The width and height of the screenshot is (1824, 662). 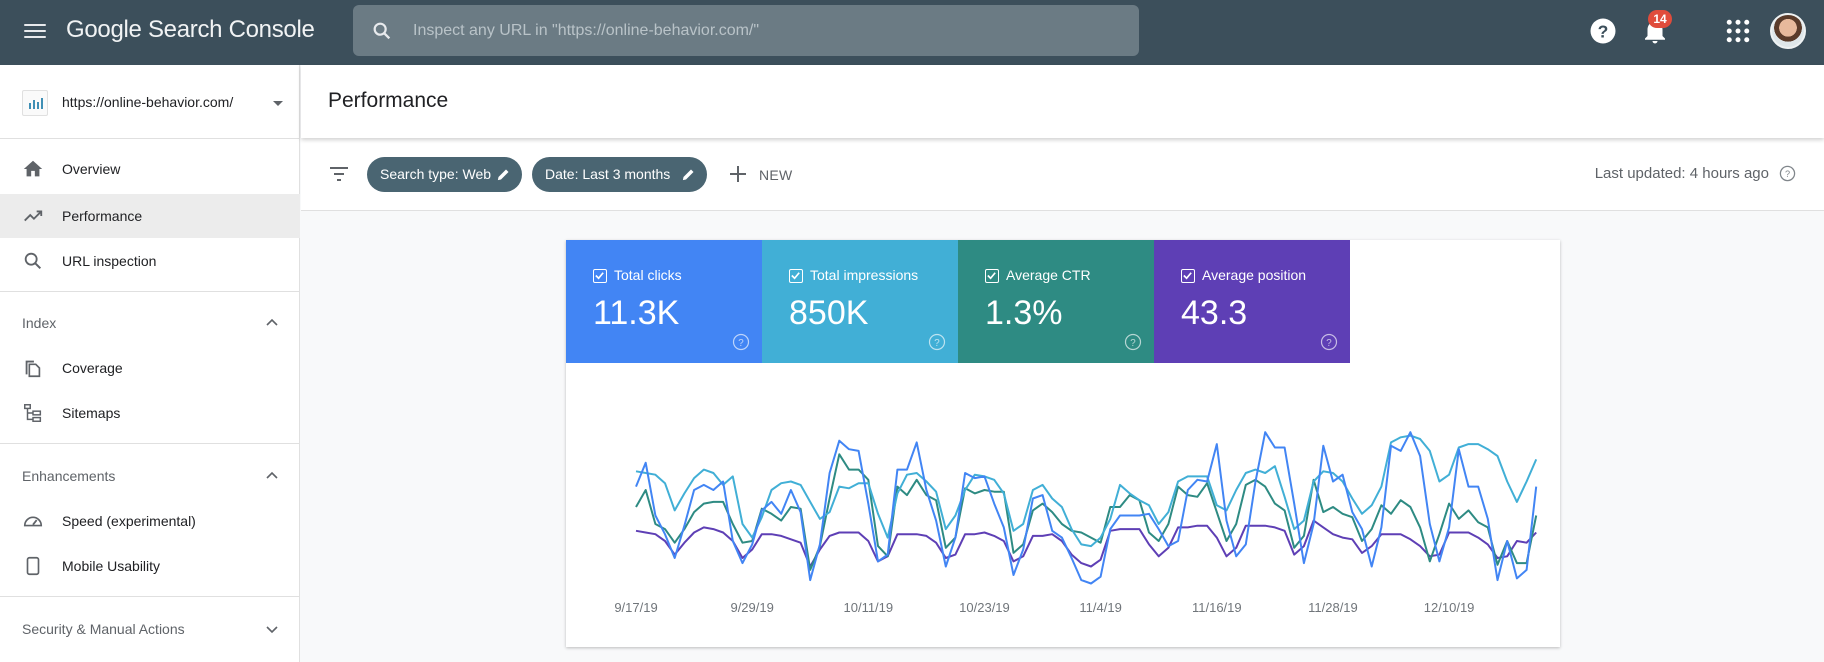 I want to click on section-enhancements: Enhancements, so click(x=150, y=476).